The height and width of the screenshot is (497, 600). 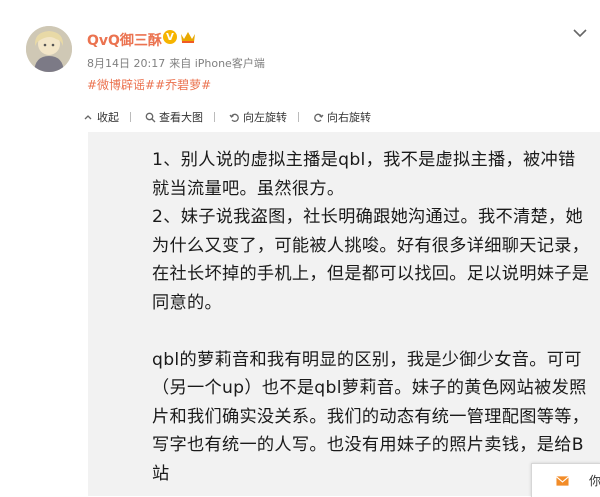 I want to click on rotate-right-icon, so click(x=318, y=117).